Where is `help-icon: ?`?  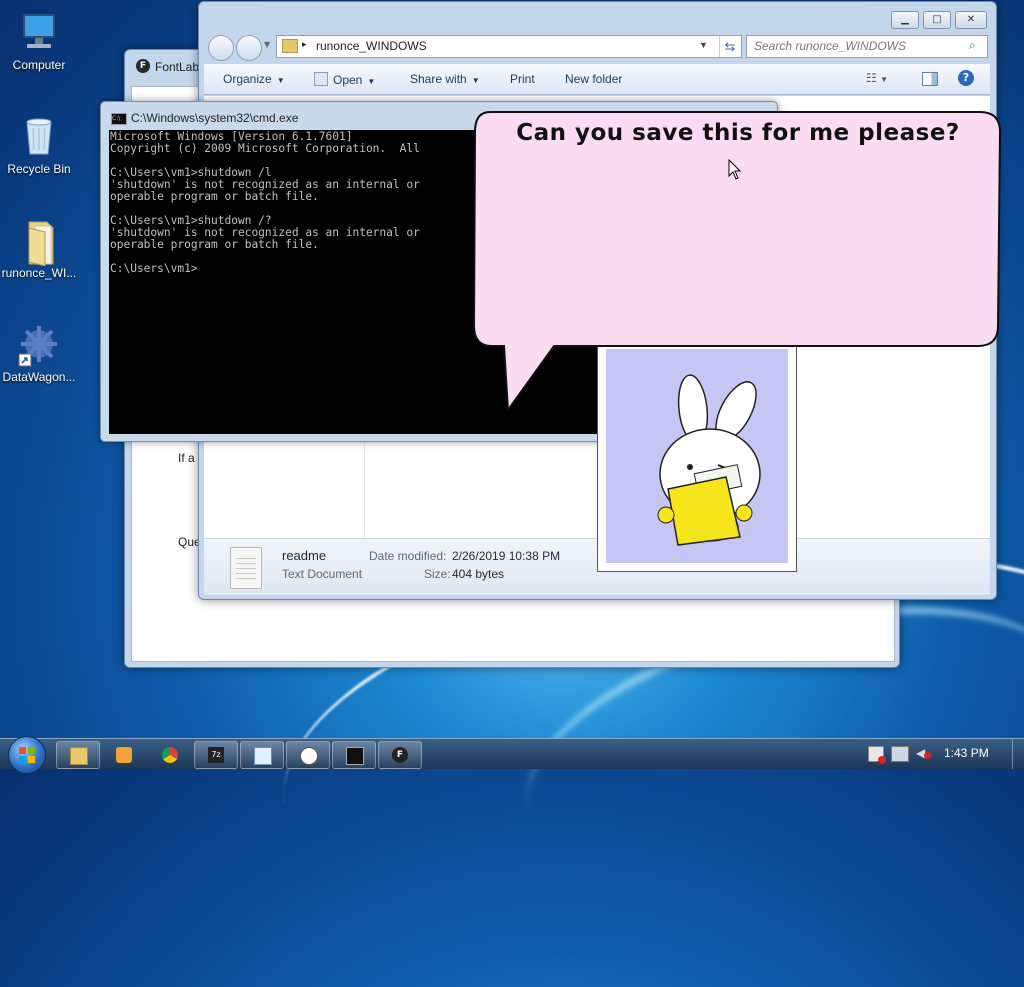
help-icon: ? is located at coordinates (966, 78).